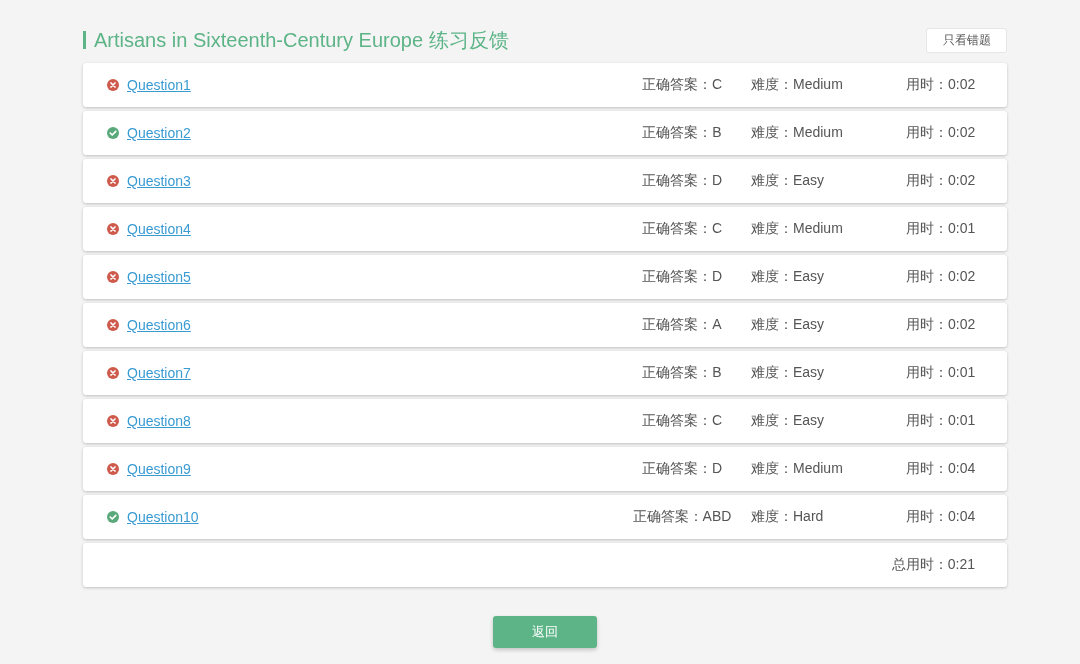  Describe the element at coordinates (682, 325) in the screenshot. I see `correct-answer-text: 正确答案：A` at that location.